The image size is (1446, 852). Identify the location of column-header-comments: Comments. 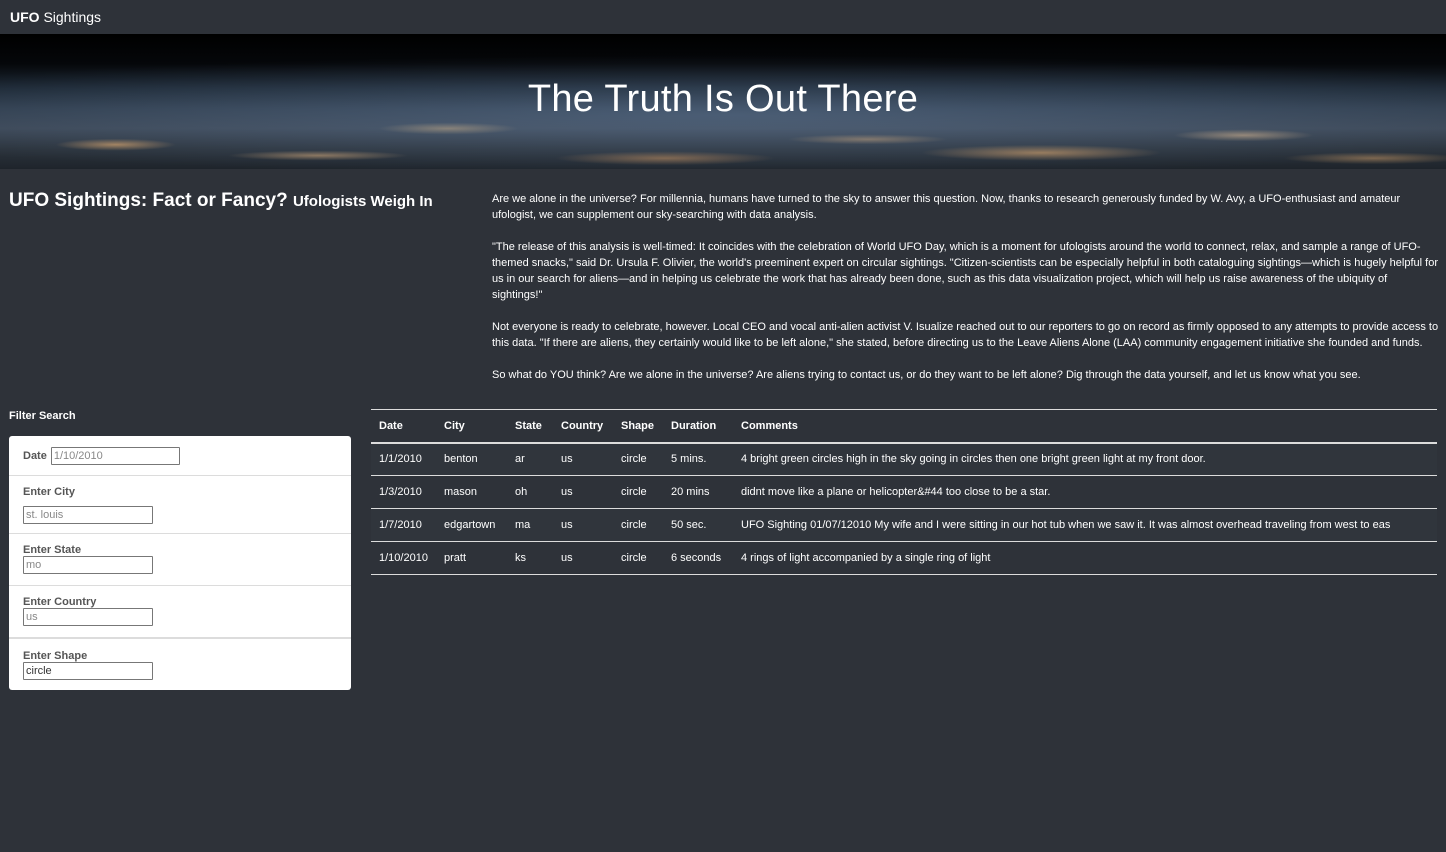
(769, 425).